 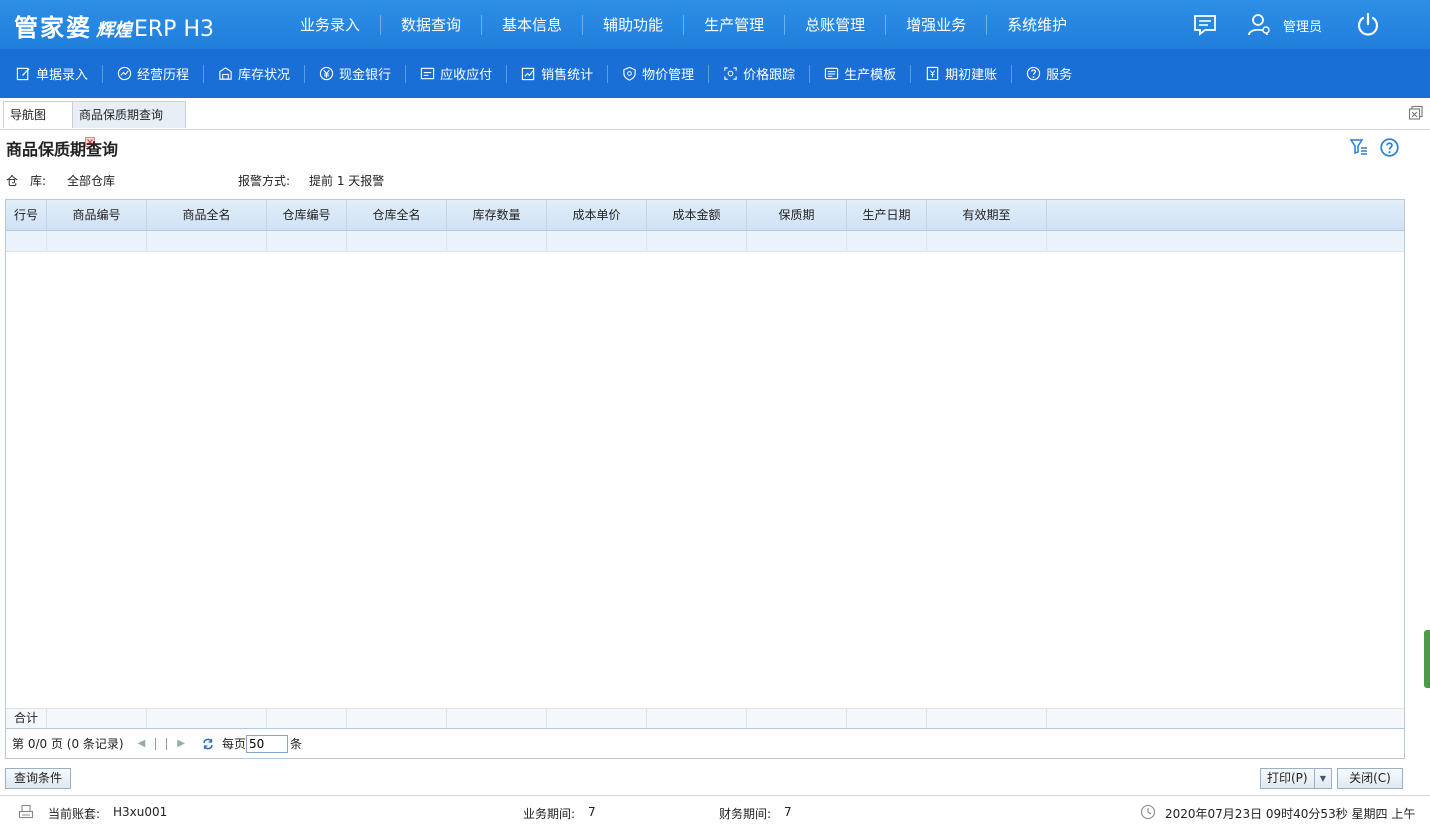 What do you see at coordinates (255, 73) in the screenshot?
I see `tool-inventory-status: 库存状况` at bounding box center [255, 73].